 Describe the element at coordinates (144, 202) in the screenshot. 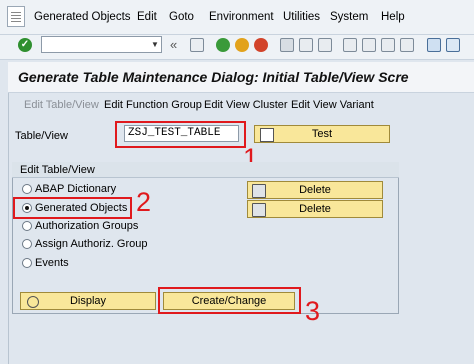

I see `step-marker-2: 2` at that location.